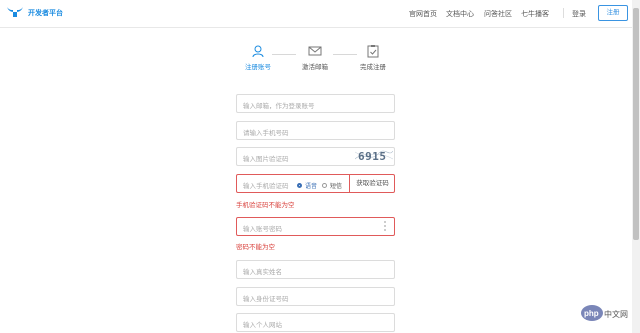 The image size is (640, 333). Describe the element at coordinates (563, 13) in the screenshot. I see `nav-divider` at that location.